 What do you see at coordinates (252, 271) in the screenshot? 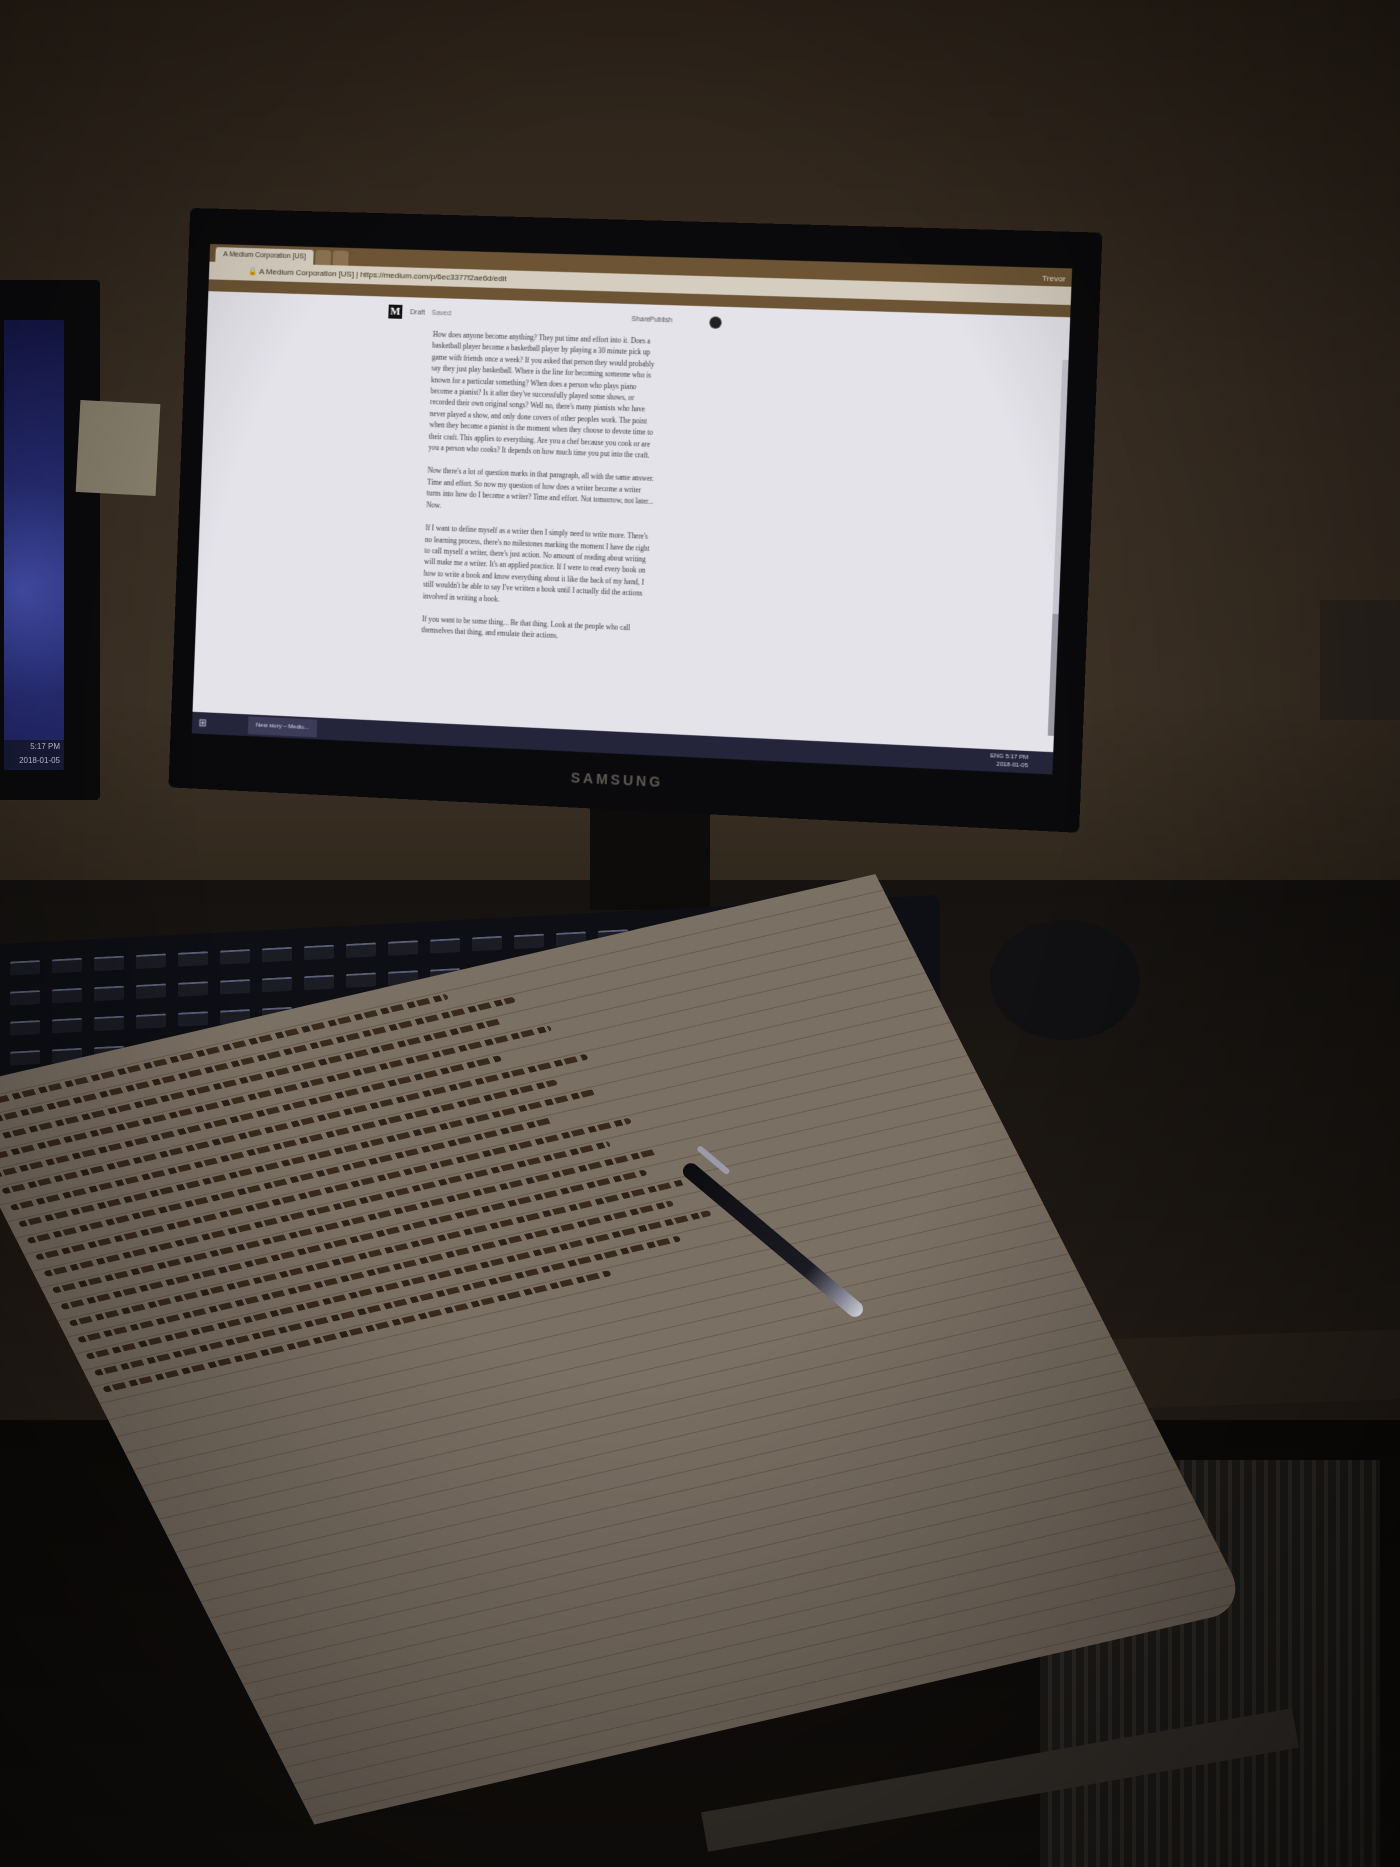
I see `lock-icon: 🔒` at bounding box center [252, 271].